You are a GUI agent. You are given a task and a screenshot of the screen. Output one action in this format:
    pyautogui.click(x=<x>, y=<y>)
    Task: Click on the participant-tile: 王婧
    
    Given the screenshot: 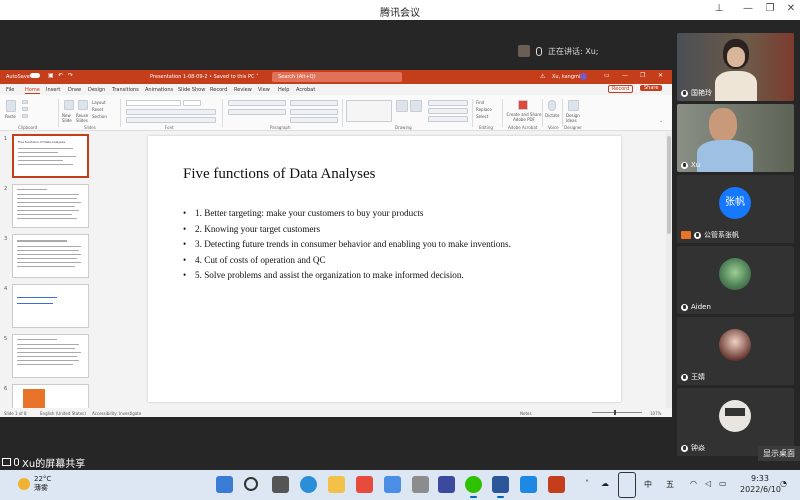 What is the action you would take?
    pyautogui.click(x=735, y=351)
    